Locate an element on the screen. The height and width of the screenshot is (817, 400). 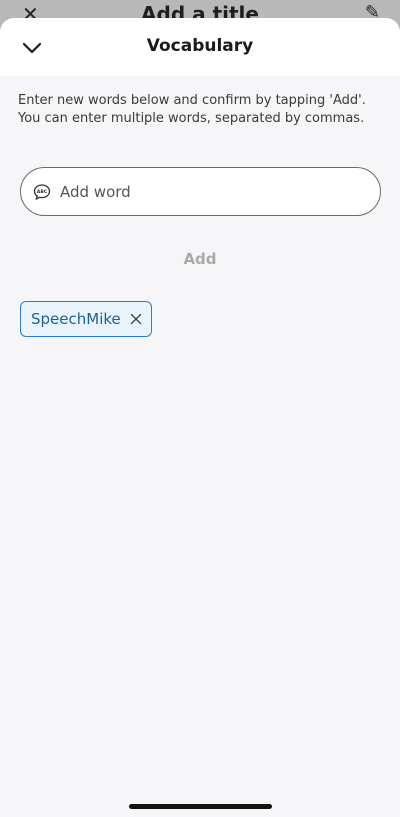
add-word-input is located at coordinates (220, 191).